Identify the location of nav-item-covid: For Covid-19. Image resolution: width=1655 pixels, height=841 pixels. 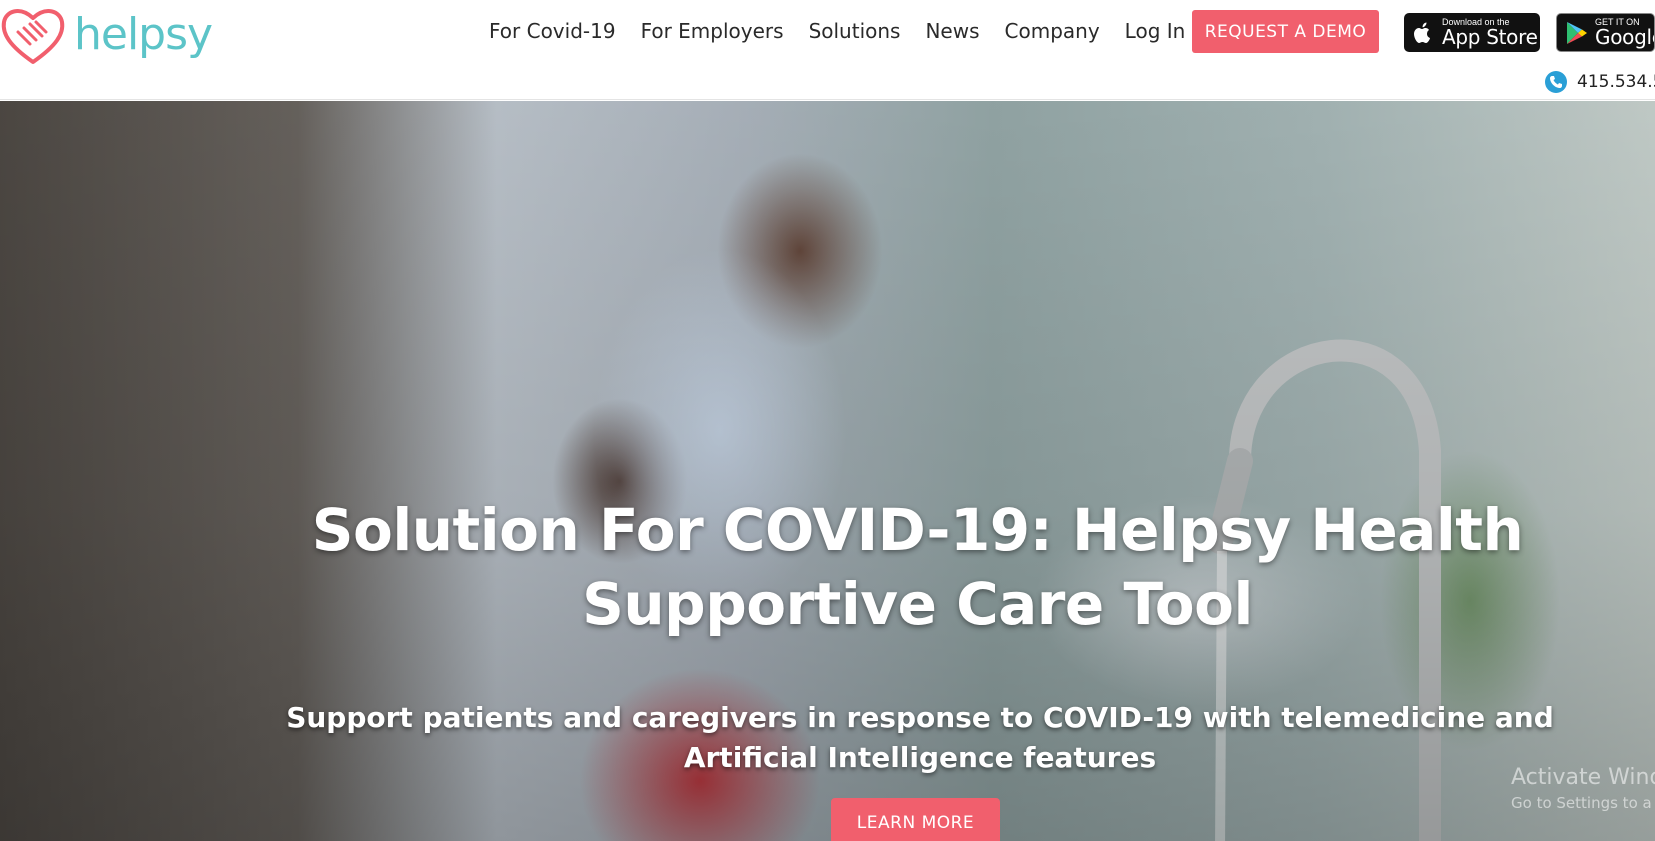
(552, 31).